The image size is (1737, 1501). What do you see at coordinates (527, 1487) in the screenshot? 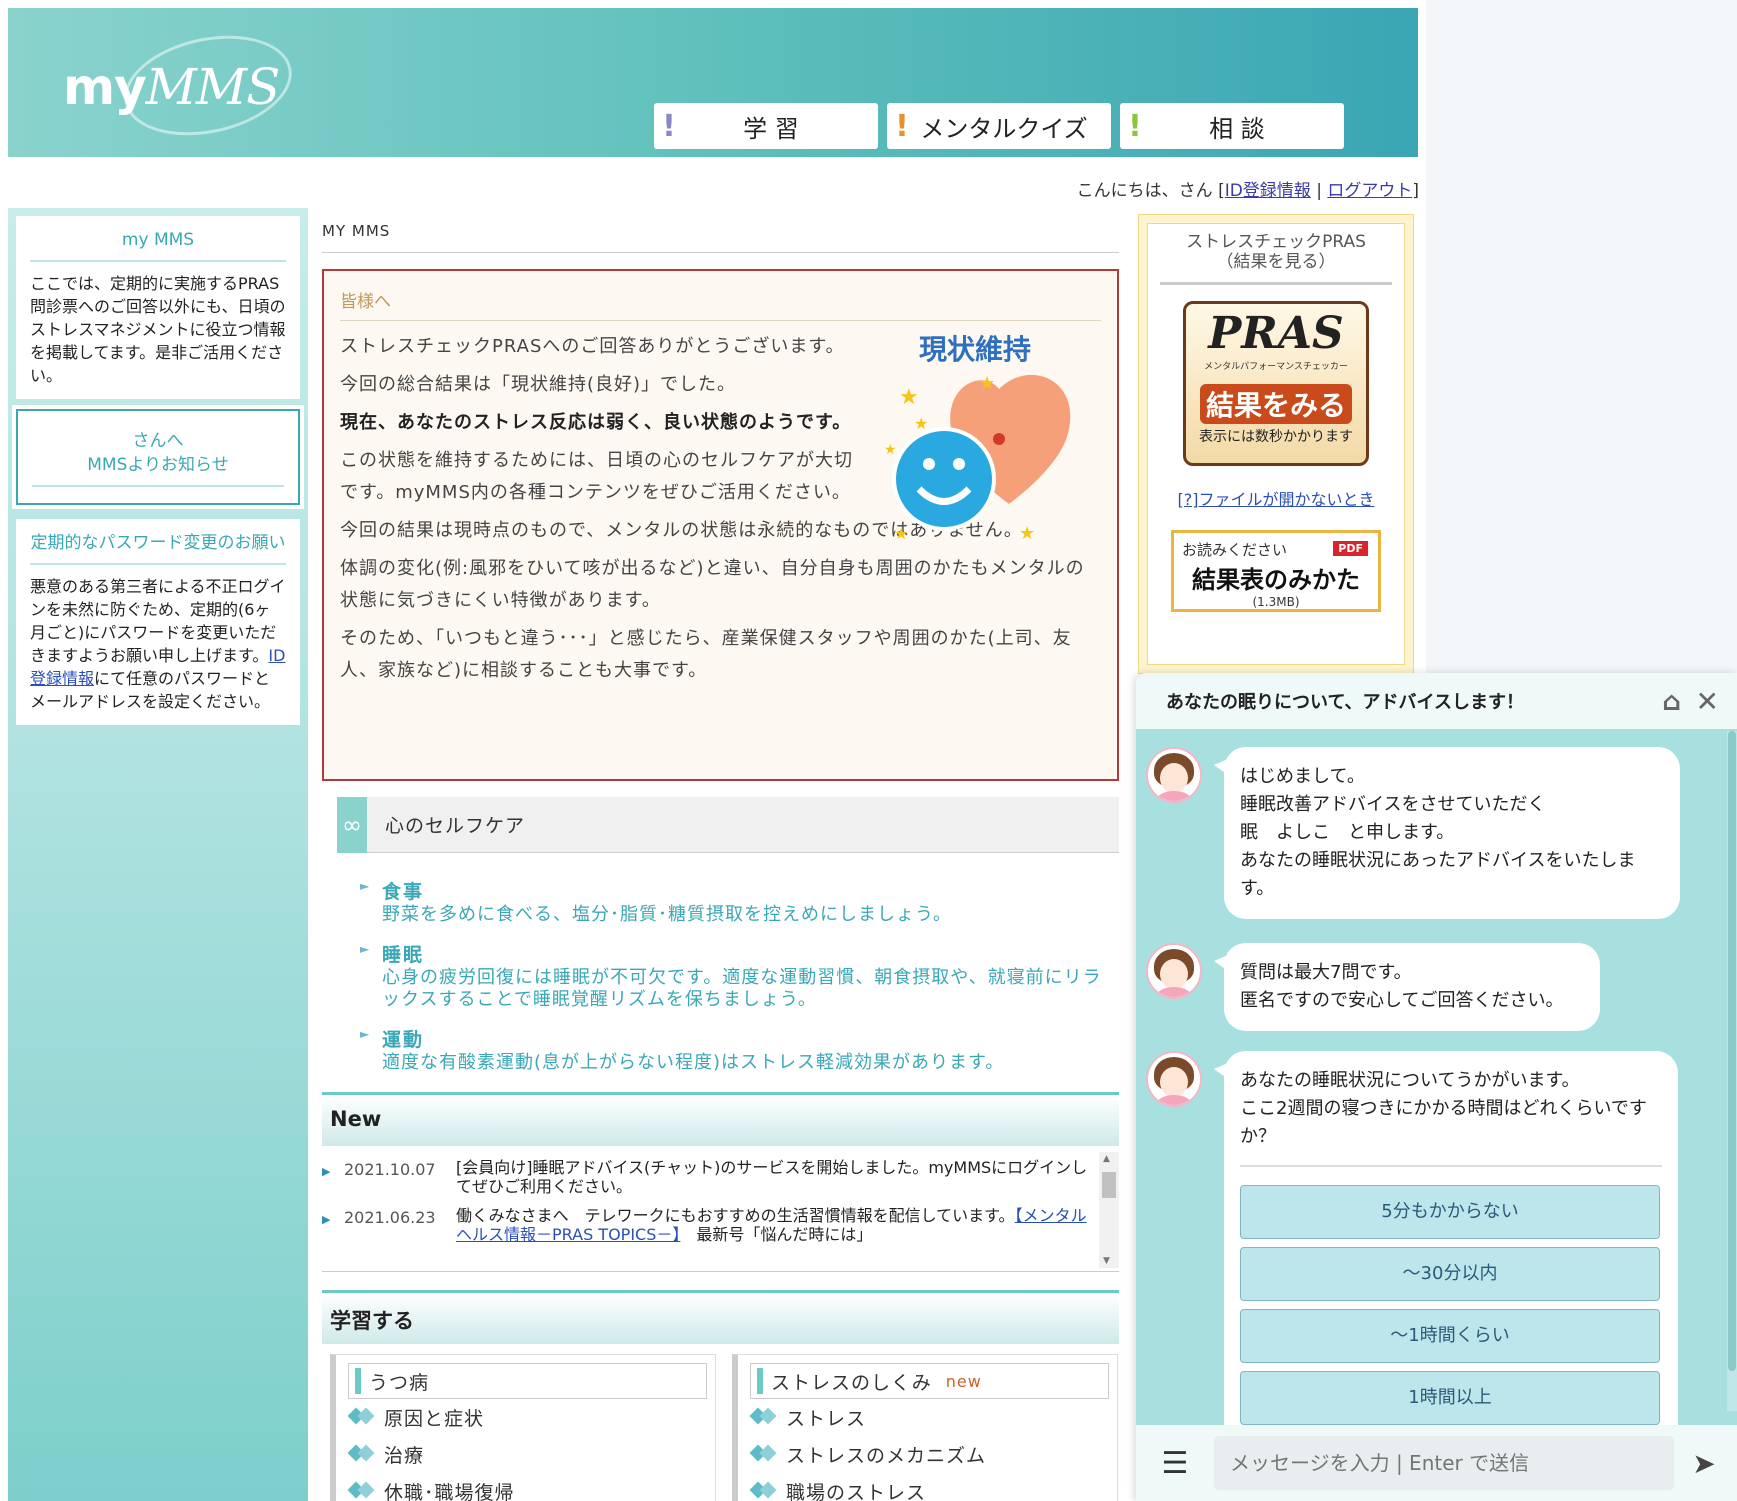
I see `study-link: 休職･職場復帰` at bounding box center [527, 1487].